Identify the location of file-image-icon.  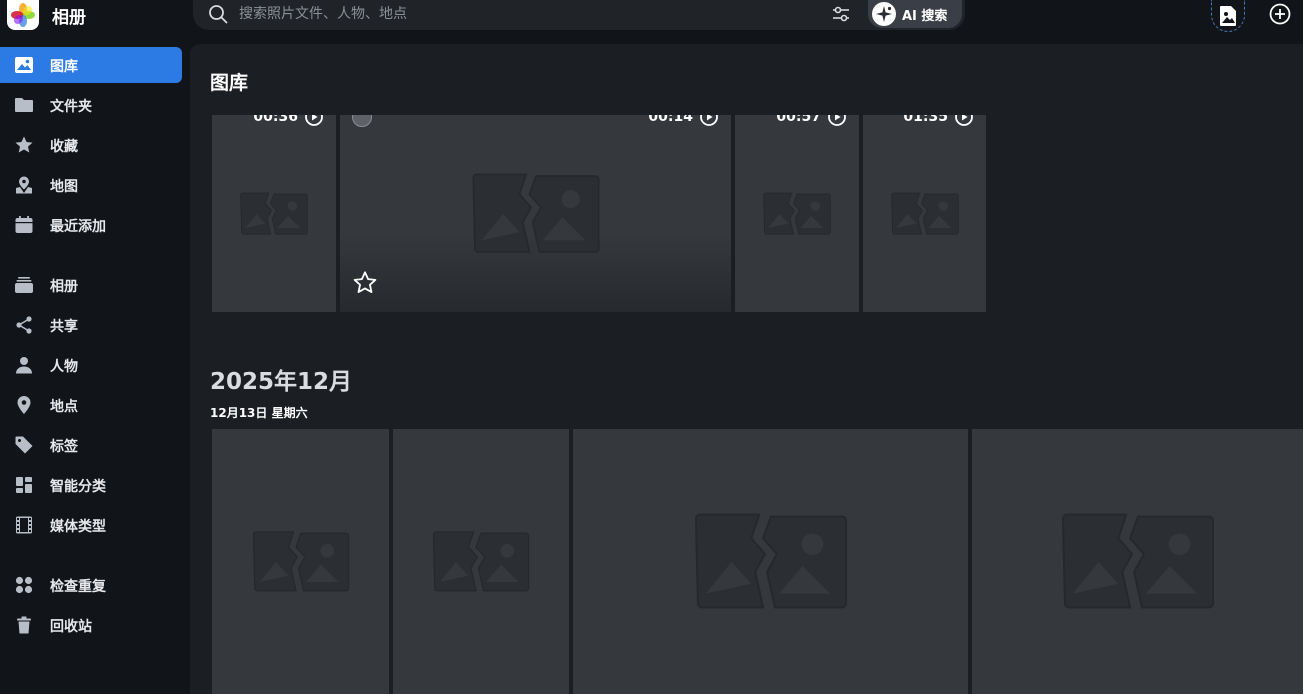
(1228, 15).